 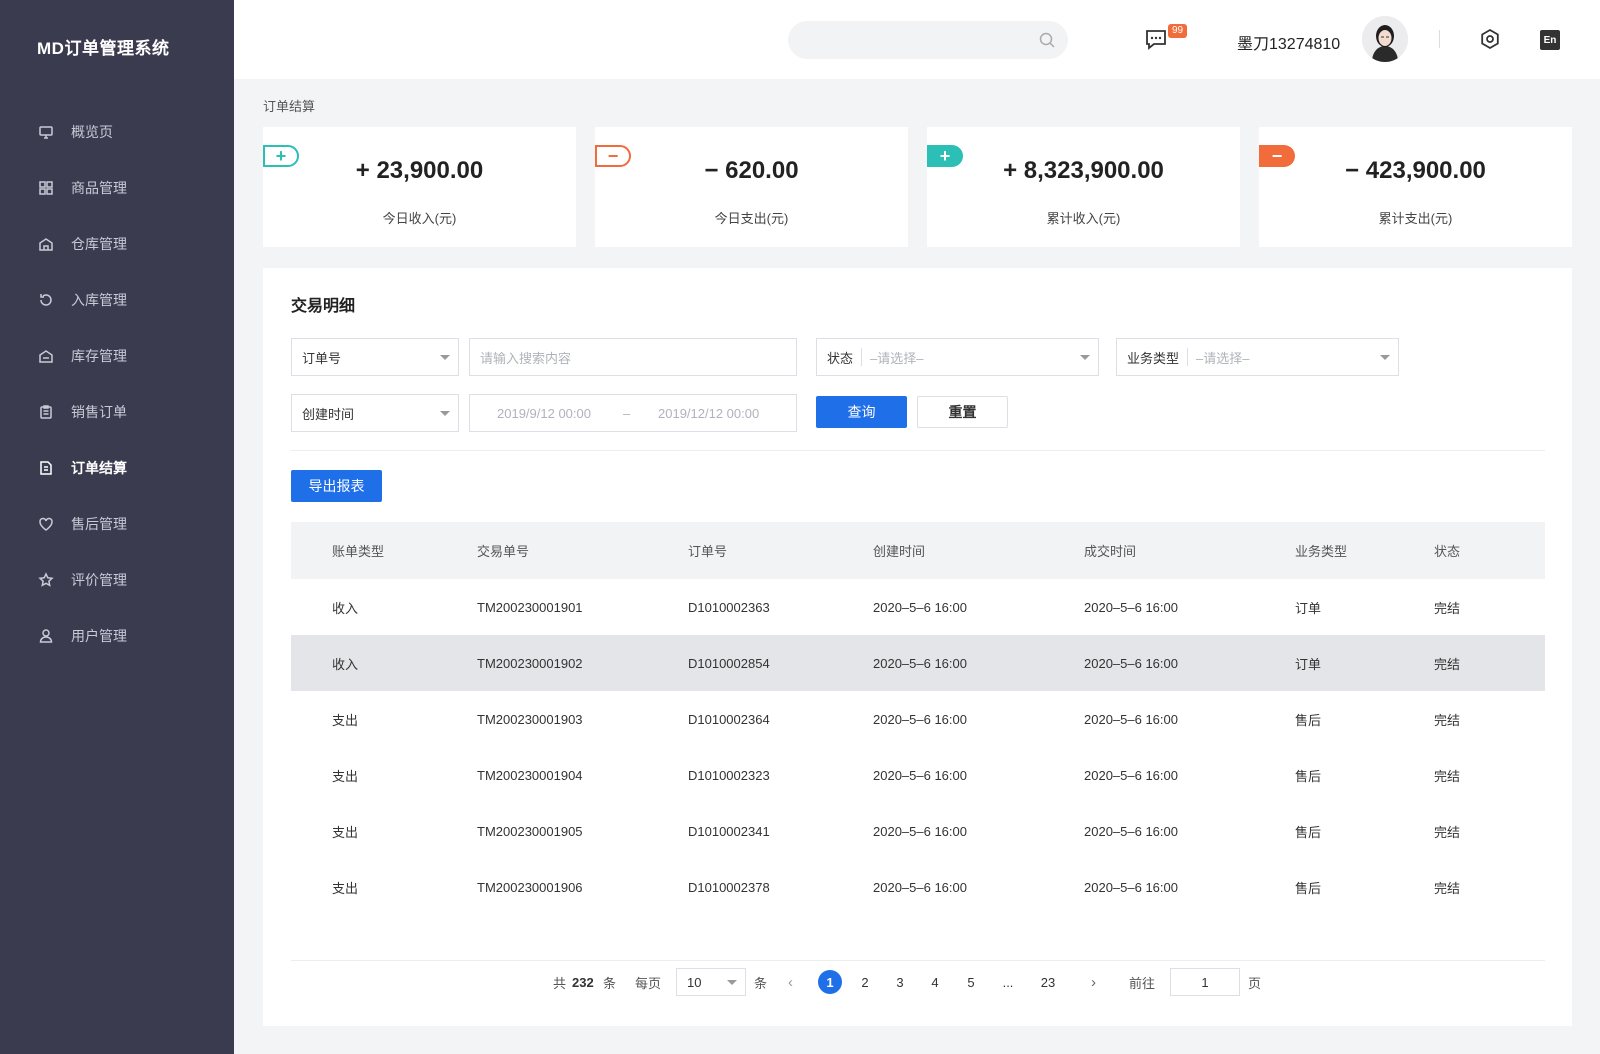 What do you see at coordinates (530, 607) in the screenshot?
I see `cell-transaction-no: TM200230001901` at bounding box center [530, 607].